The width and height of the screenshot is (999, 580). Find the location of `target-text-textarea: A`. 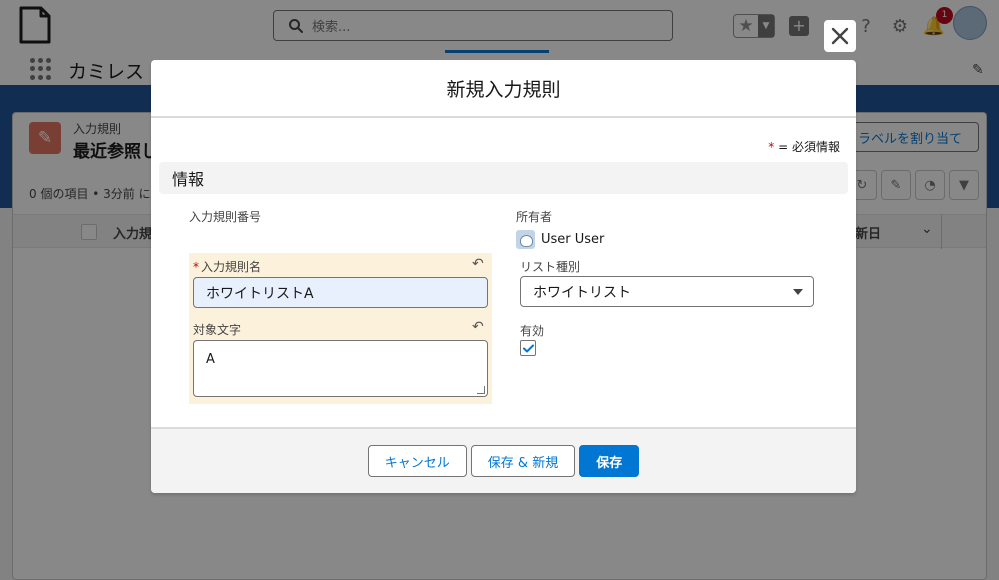

target-text-textarea: A is located at coordinates (340, 368).